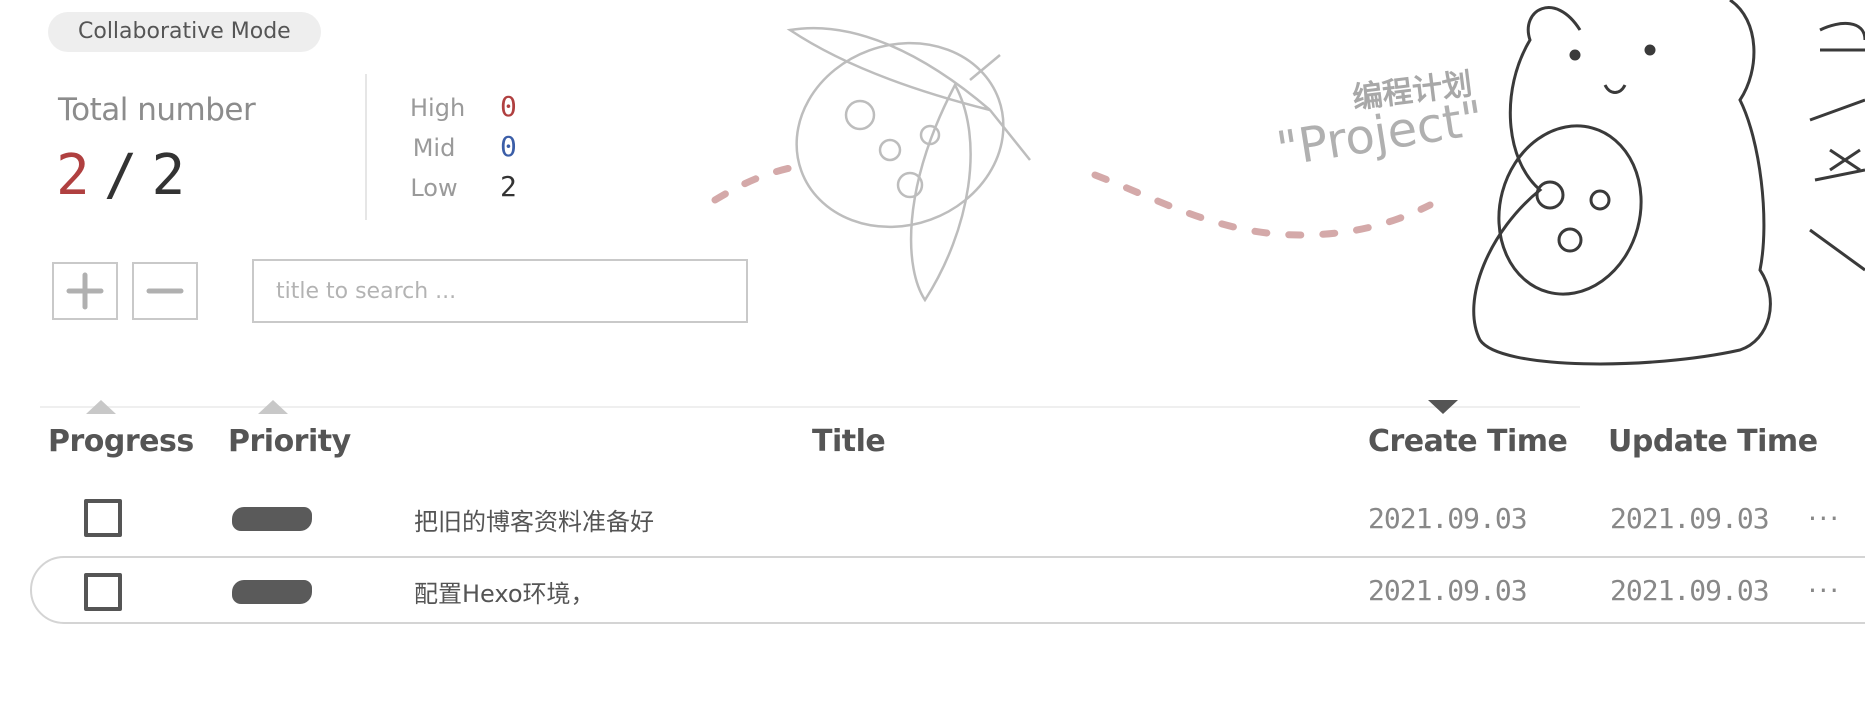 The height and width of the screenshot is (704, 1865). What do you see at coordinates (908, 164) in the screenshot?
I see `ladybug-illustration` at bounding box center [908, 164].